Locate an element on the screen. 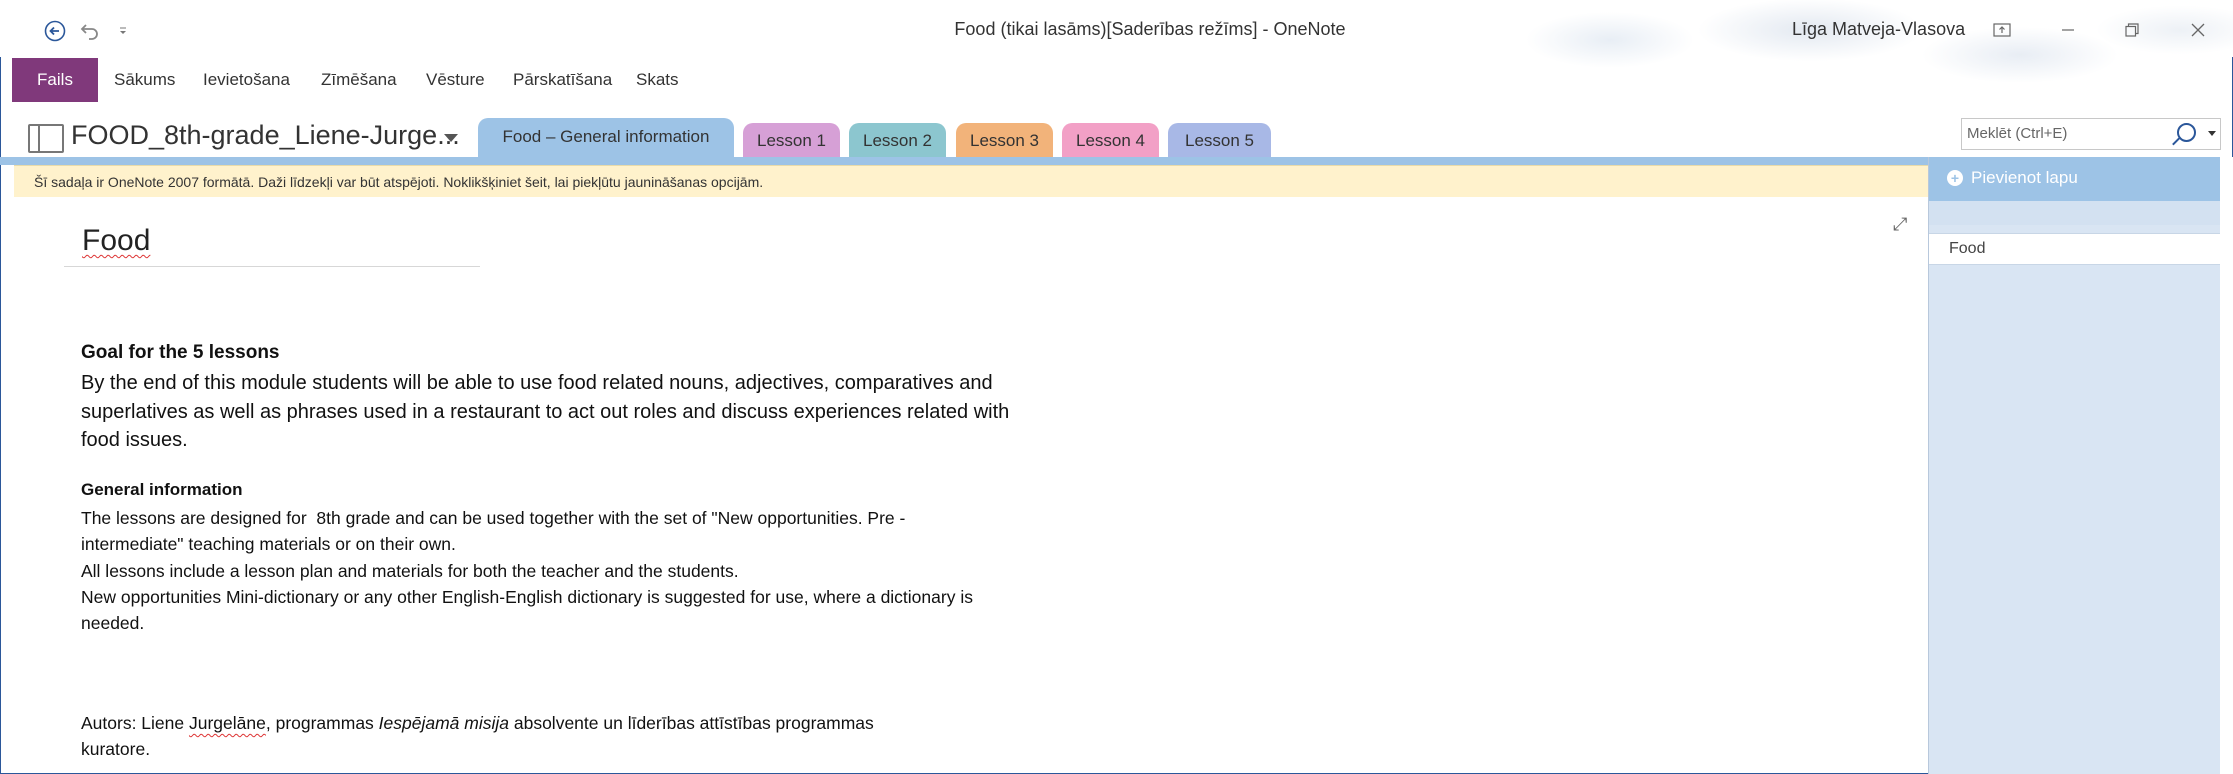  tab-review: Pārskatīšana is located at coordinates (562, 80).